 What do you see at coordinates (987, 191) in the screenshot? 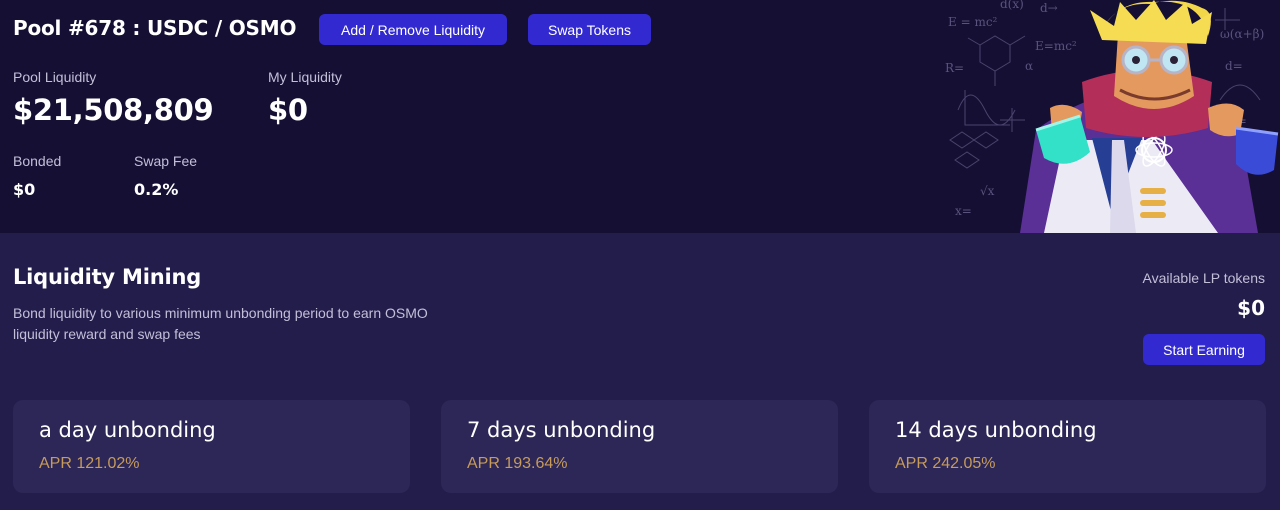
I see `svg-text: √x` at bounding box center [987, 191].